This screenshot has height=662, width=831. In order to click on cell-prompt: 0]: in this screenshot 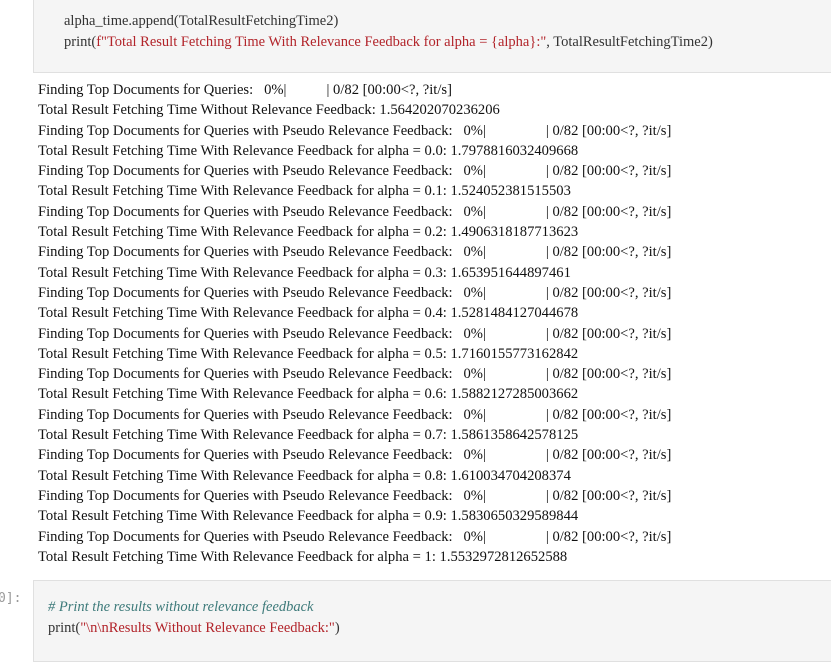, I will do `click(11, 598)`.